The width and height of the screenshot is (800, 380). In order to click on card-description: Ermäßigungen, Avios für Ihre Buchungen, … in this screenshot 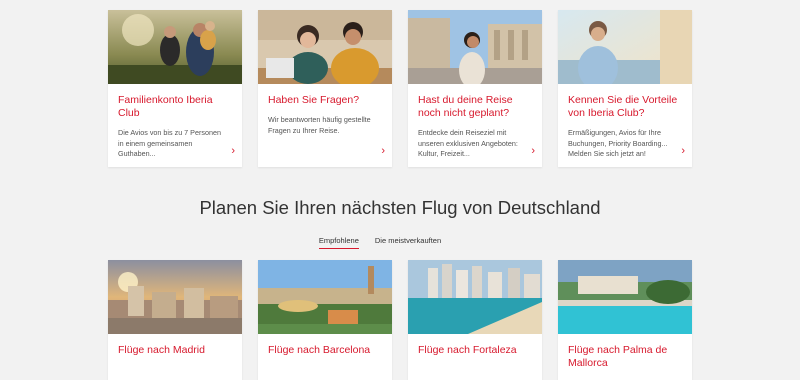, I will do `click(618, 143)`.